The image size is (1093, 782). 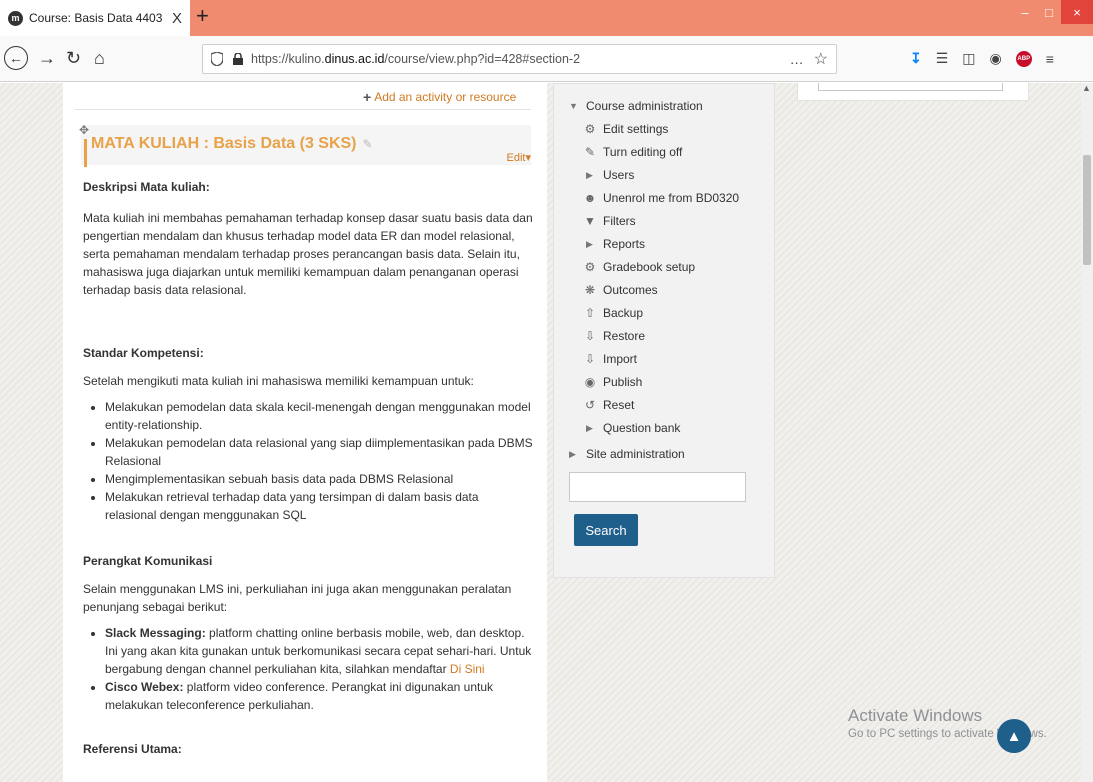 What do you see at coordinates (590, 221) in the screenshot?
I see `filter-icon: ▼` at bounding box center [590, 221].